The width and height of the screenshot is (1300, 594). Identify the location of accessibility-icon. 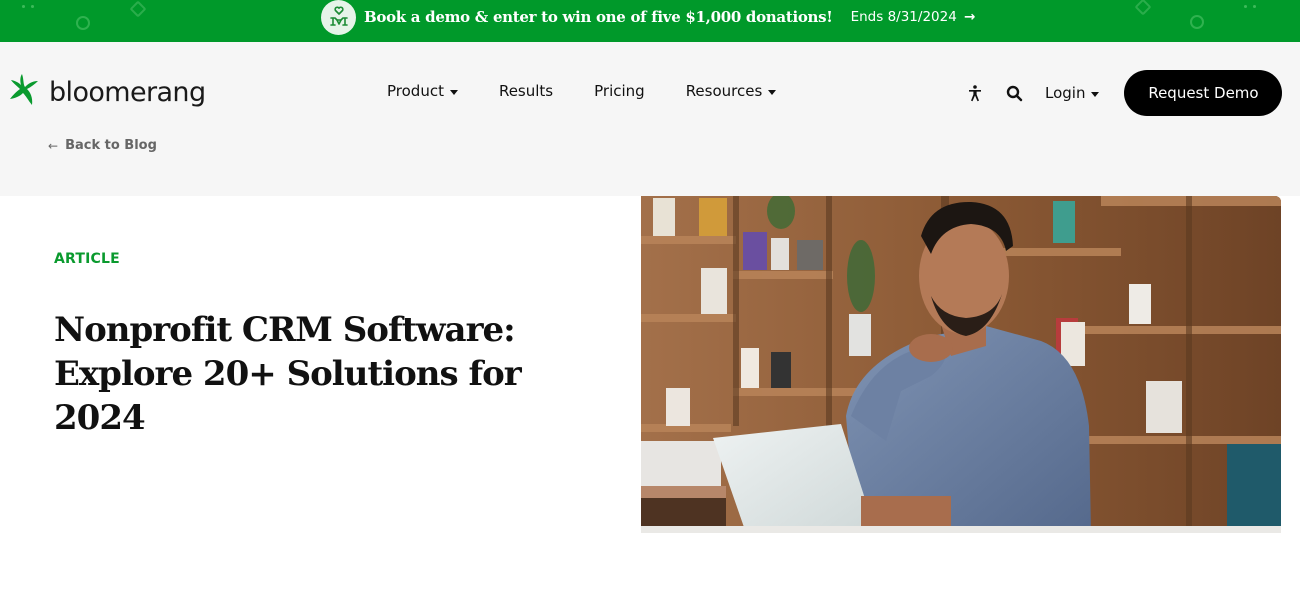
(975, 93).